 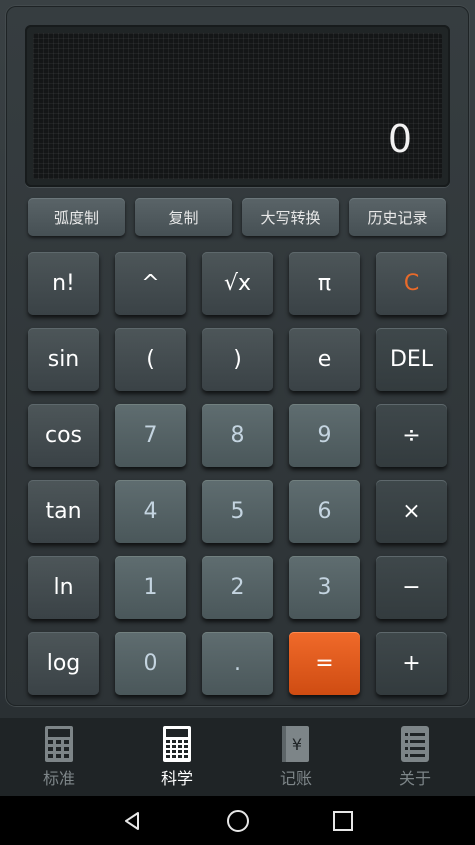 I want to click on uppercase-convert-button: 大写转换, so click(x=290, y=217).